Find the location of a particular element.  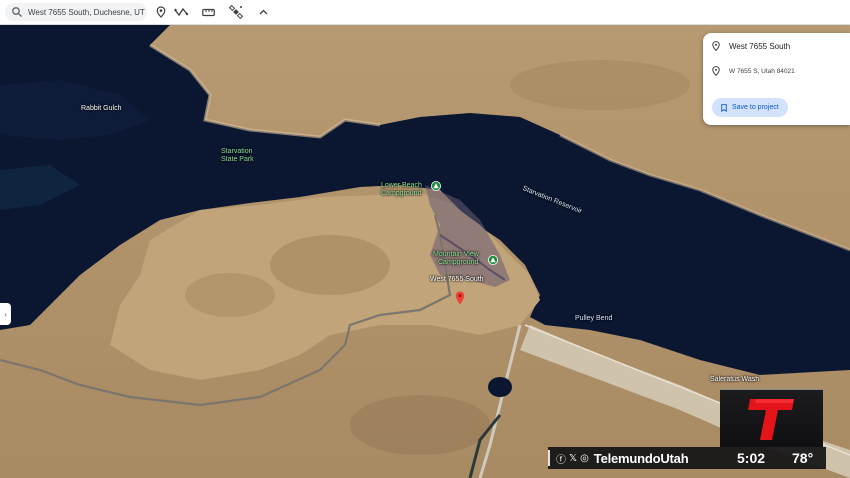

place-title: West 7655 South is located at coordinates (760, 46).